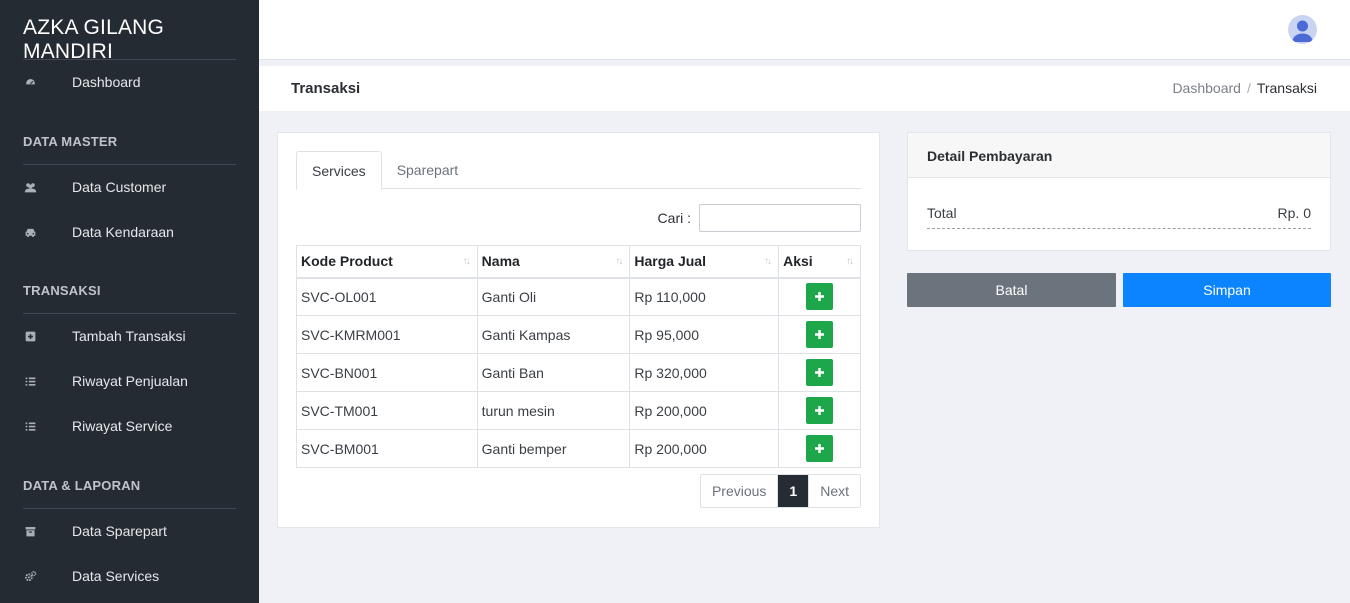  I want to click on sidebar-item-label: Data Customer, so click(119, 187).